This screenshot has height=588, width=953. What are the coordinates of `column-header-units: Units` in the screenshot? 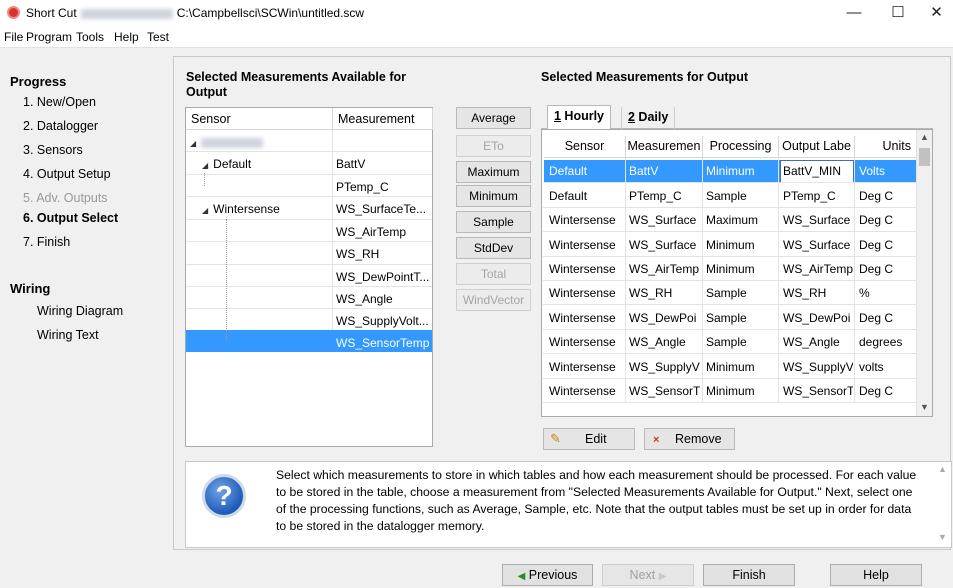 It's located at (886, 147).